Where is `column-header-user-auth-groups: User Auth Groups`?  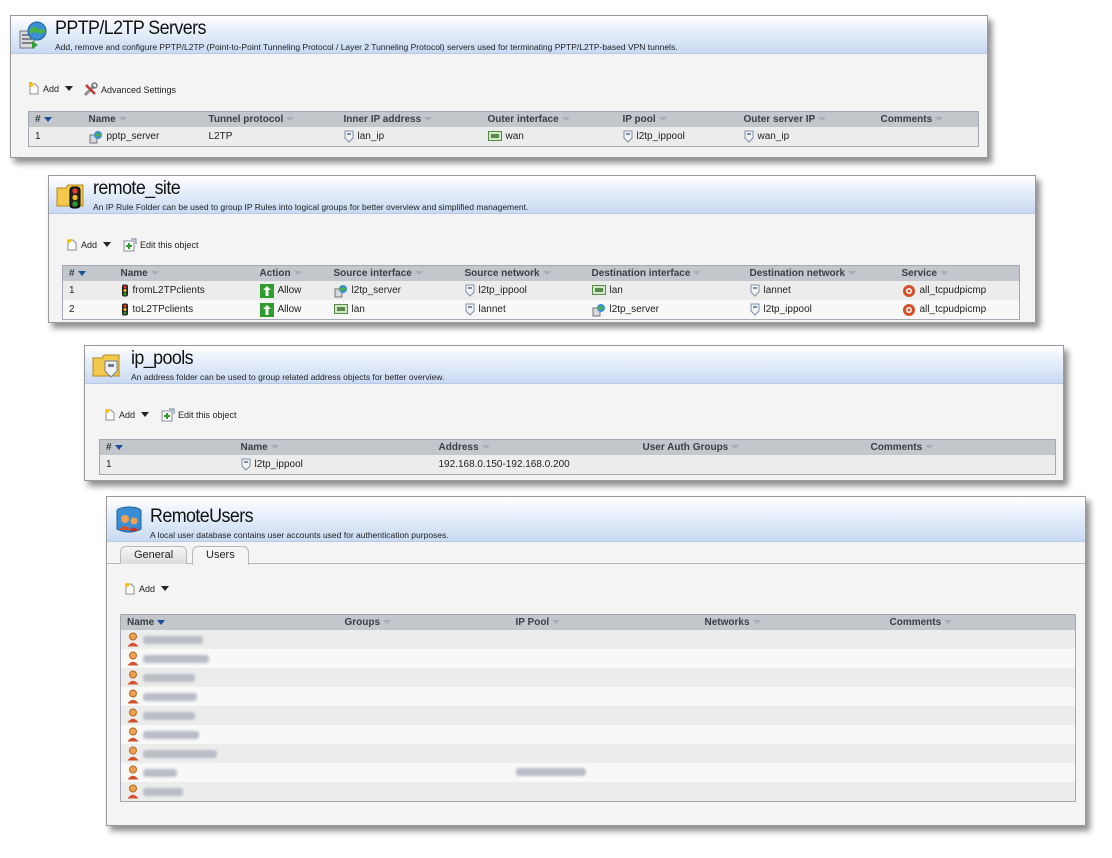
column-header-user-auth-groups: User Auth Groups is located at coordinates (750, 447).